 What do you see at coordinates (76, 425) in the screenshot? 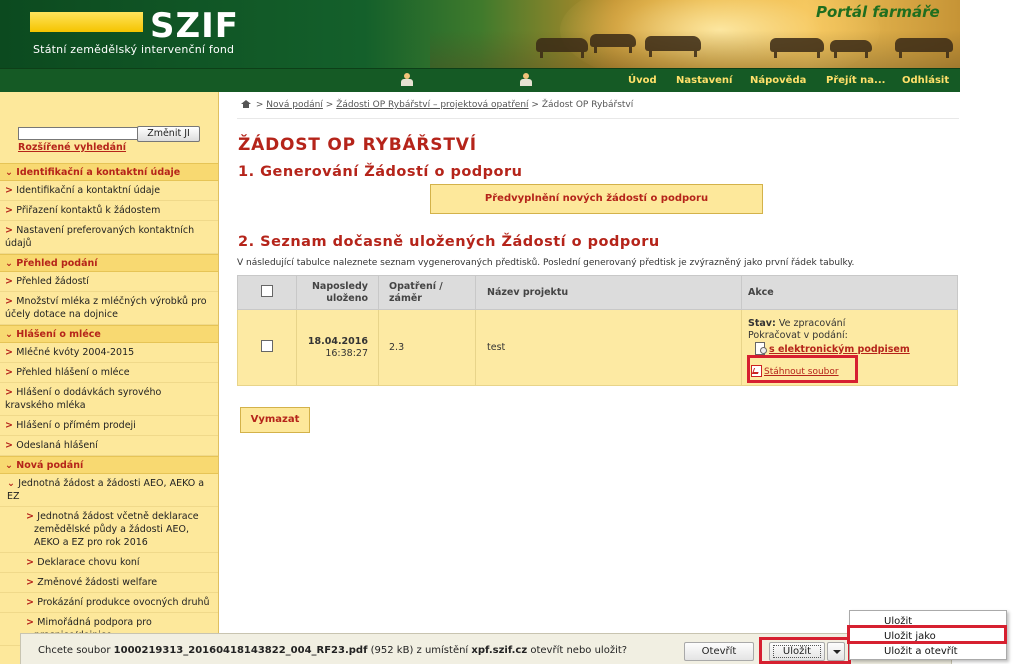
I see `sidebar-item-label: Hlášení o přímém prodeji` at bounding box center [76, 425].